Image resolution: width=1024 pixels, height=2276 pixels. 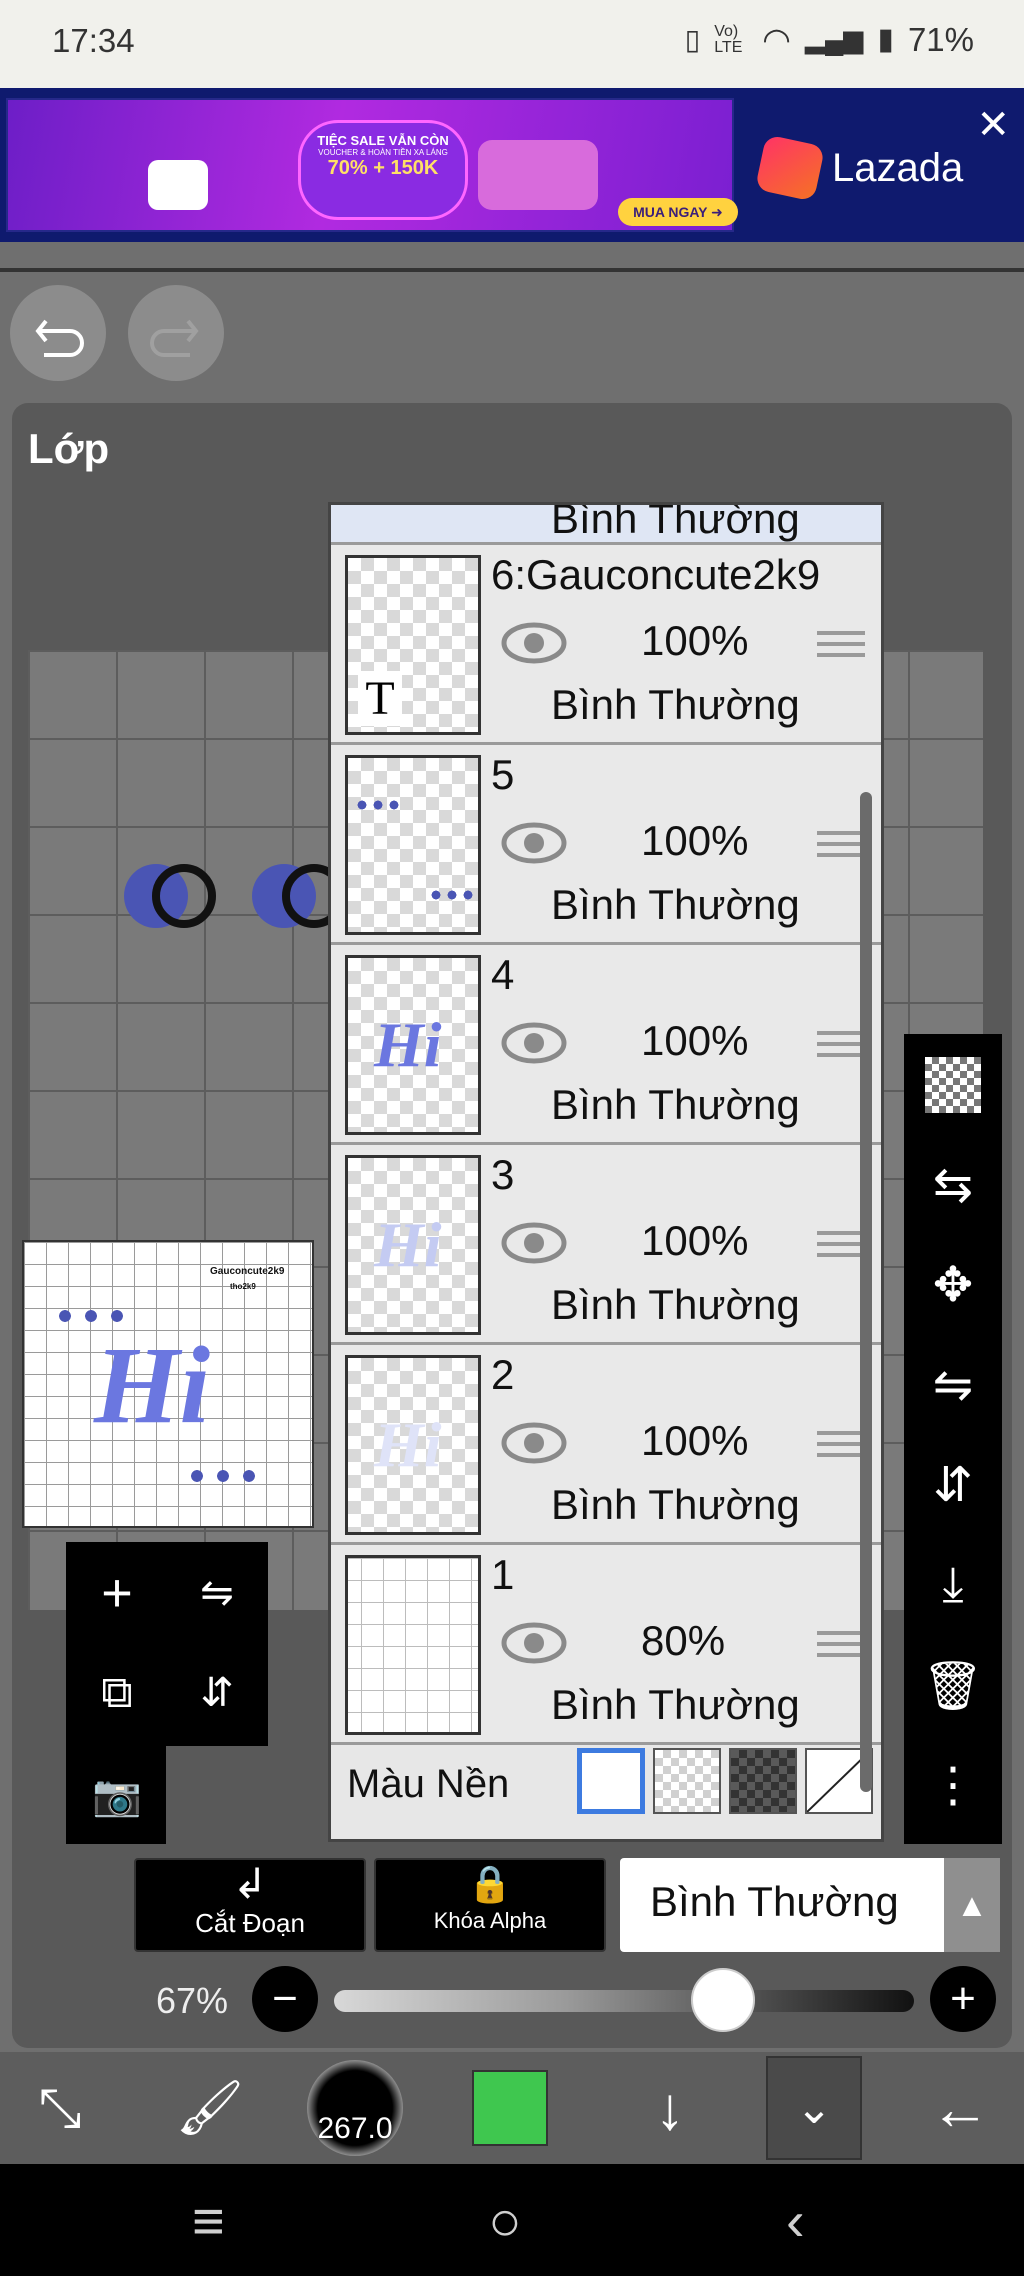 What do you see at coordinates (972, 1905) in the screenshot?
I see `dropdown-arrow-icon: ▲` at bounding box center [972, 1905].